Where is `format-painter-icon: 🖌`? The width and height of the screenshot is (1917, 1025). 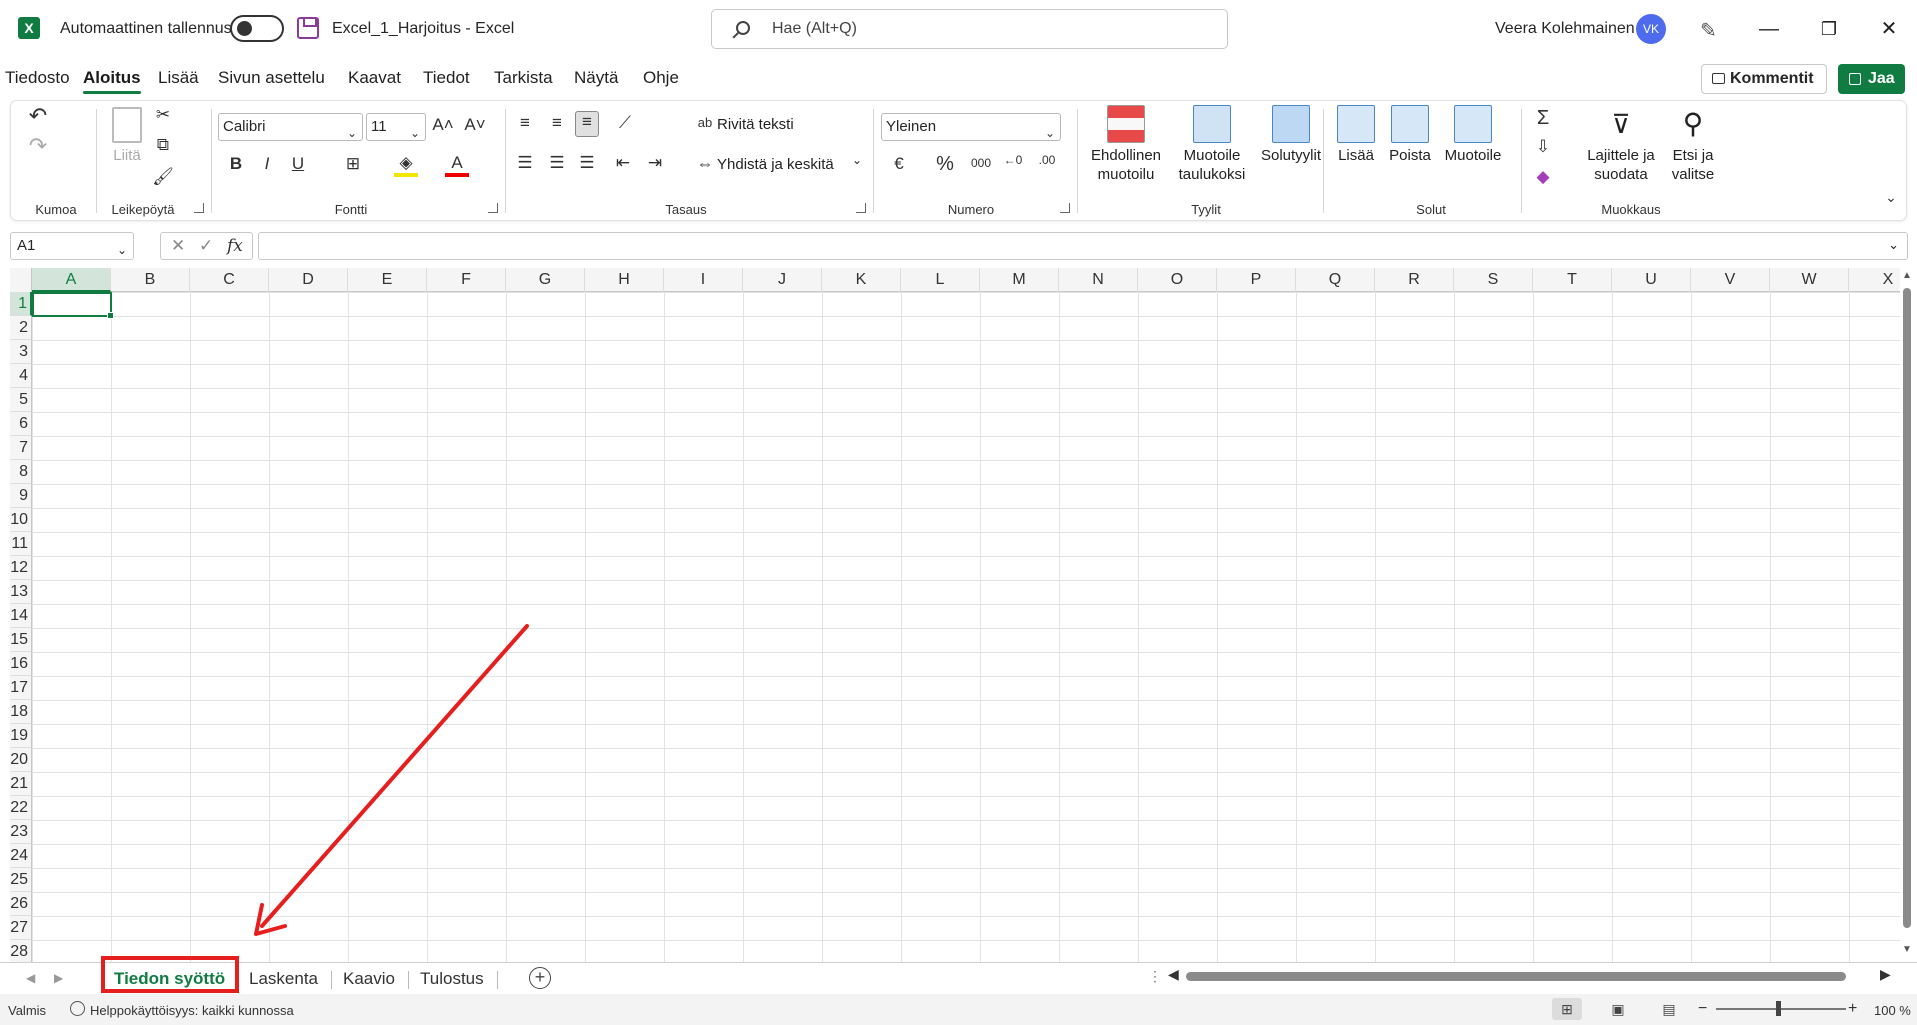 format-painter-icon: 🖌 is located at coordinates (163, 177).